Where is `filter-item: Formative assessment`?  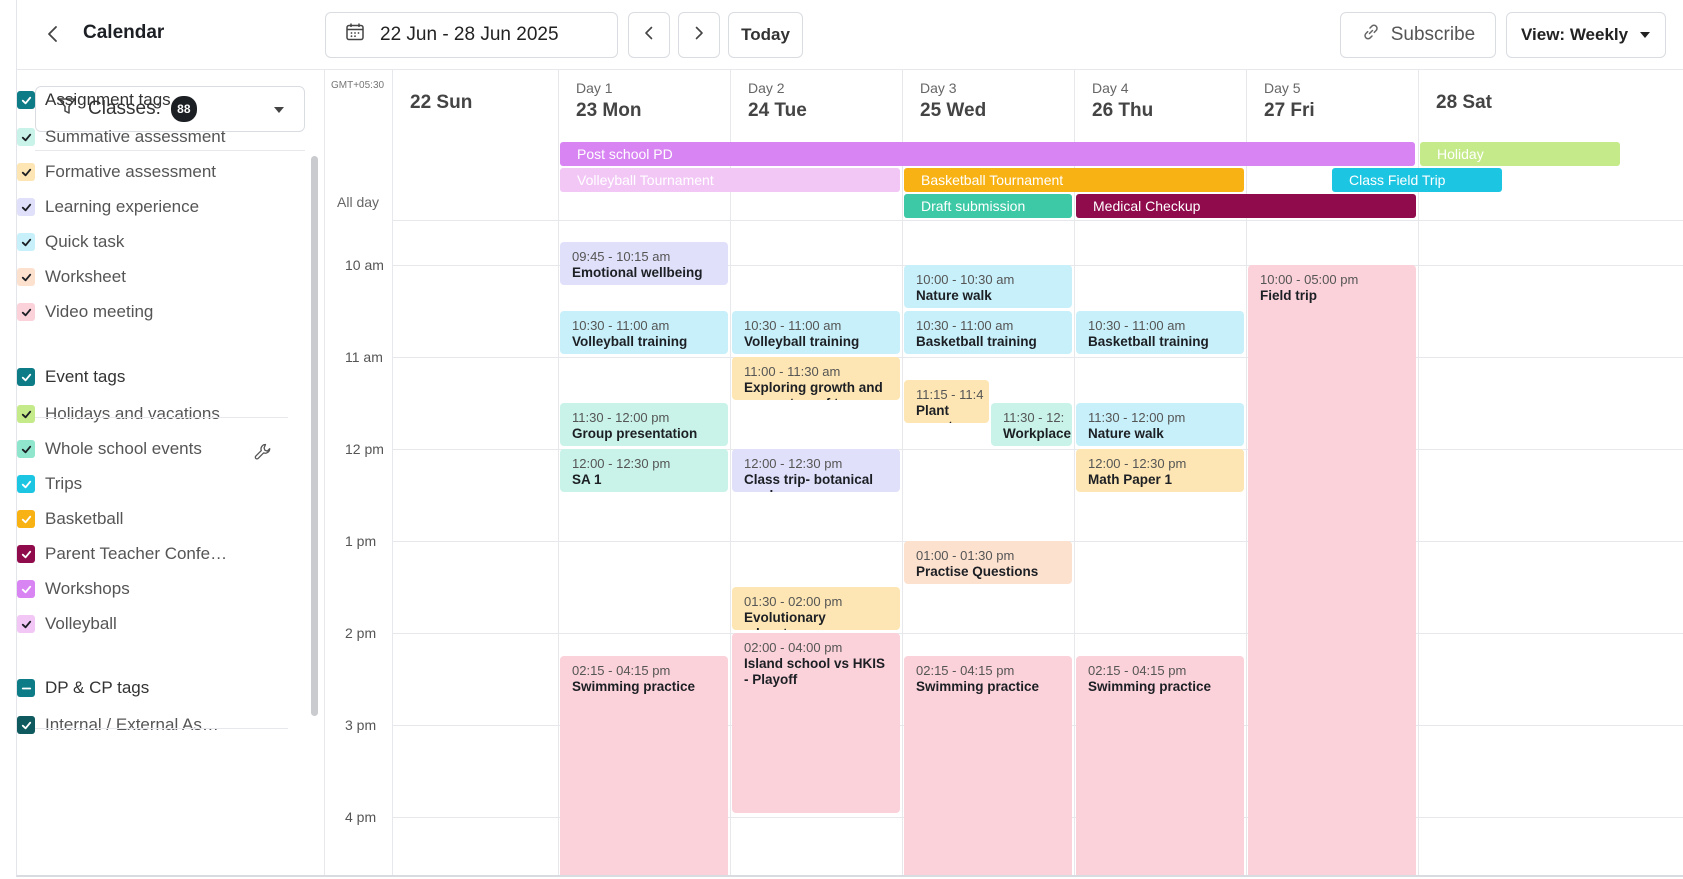
filter-item: Formative assessment is located at coordinates (116, 172).